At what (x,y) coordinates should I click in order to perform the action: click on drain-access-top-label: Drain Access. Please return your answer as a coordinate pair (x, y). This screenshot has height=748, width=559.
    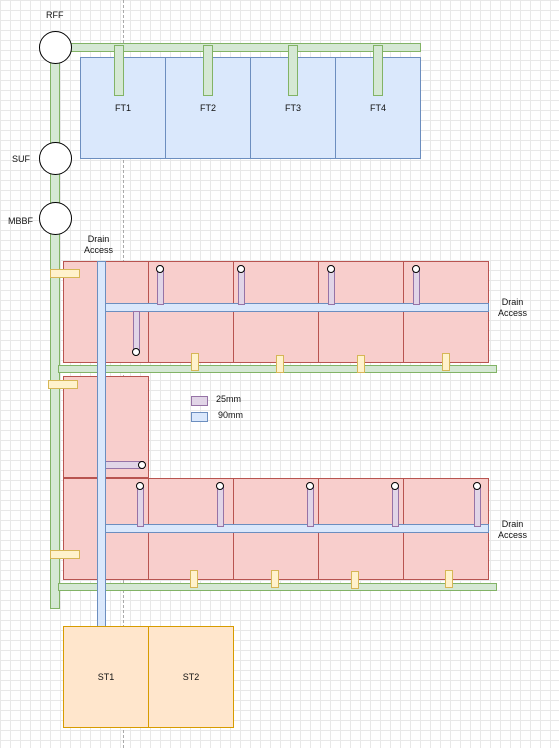
    Looking at the image, I should click on (99, 244).